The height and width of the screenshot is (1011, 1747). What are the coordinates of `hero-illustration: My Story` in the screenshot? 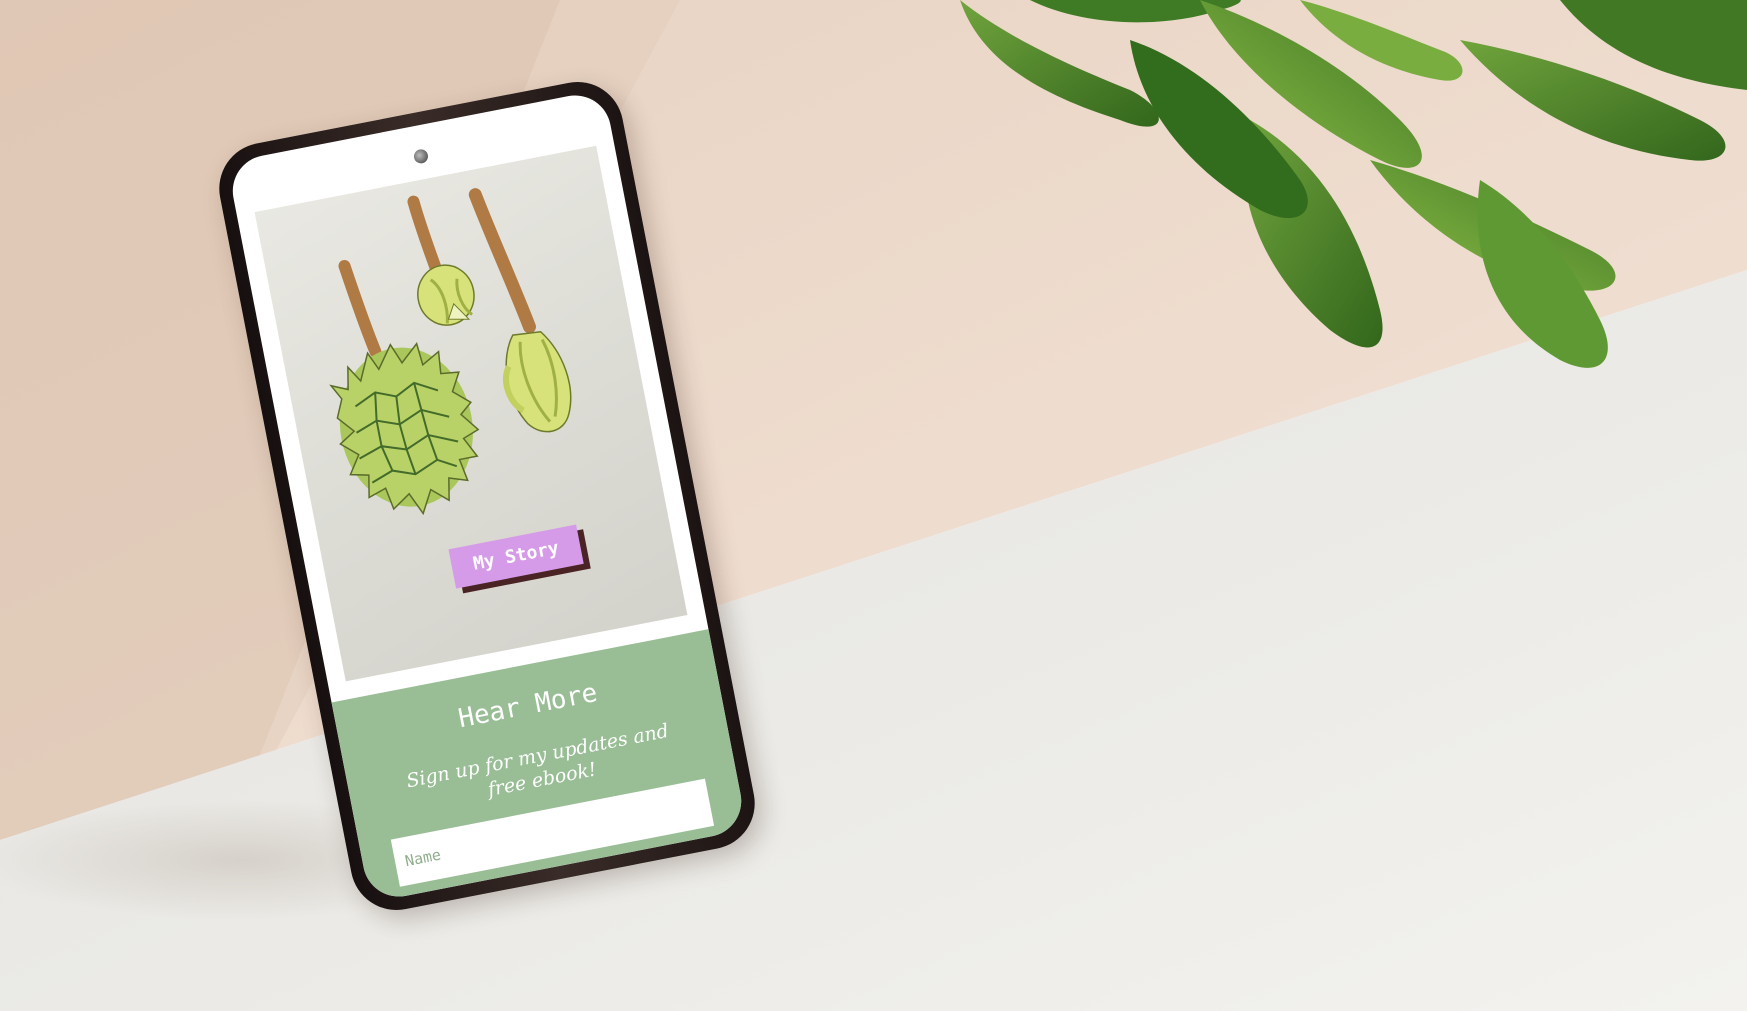 It's located at (471, 413).